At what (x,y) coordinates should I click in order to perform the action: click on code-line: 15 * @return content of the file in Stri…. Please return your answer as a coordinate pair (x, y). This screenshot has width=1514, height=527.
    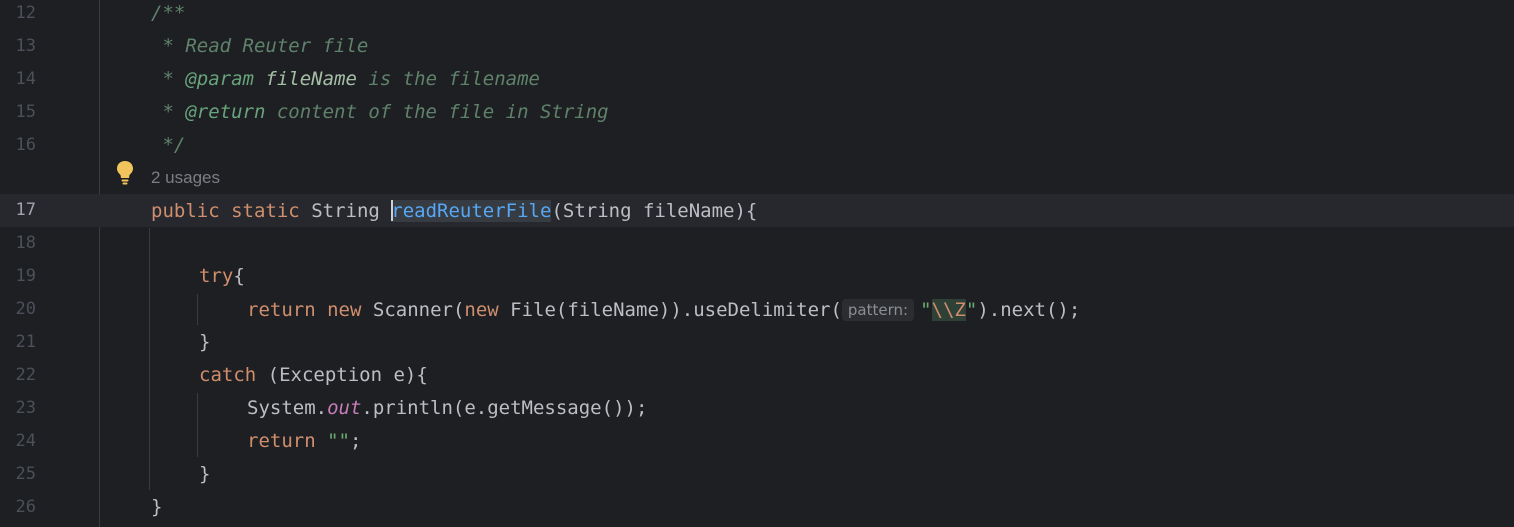
    Looking at the image, I should click on (757, 112).